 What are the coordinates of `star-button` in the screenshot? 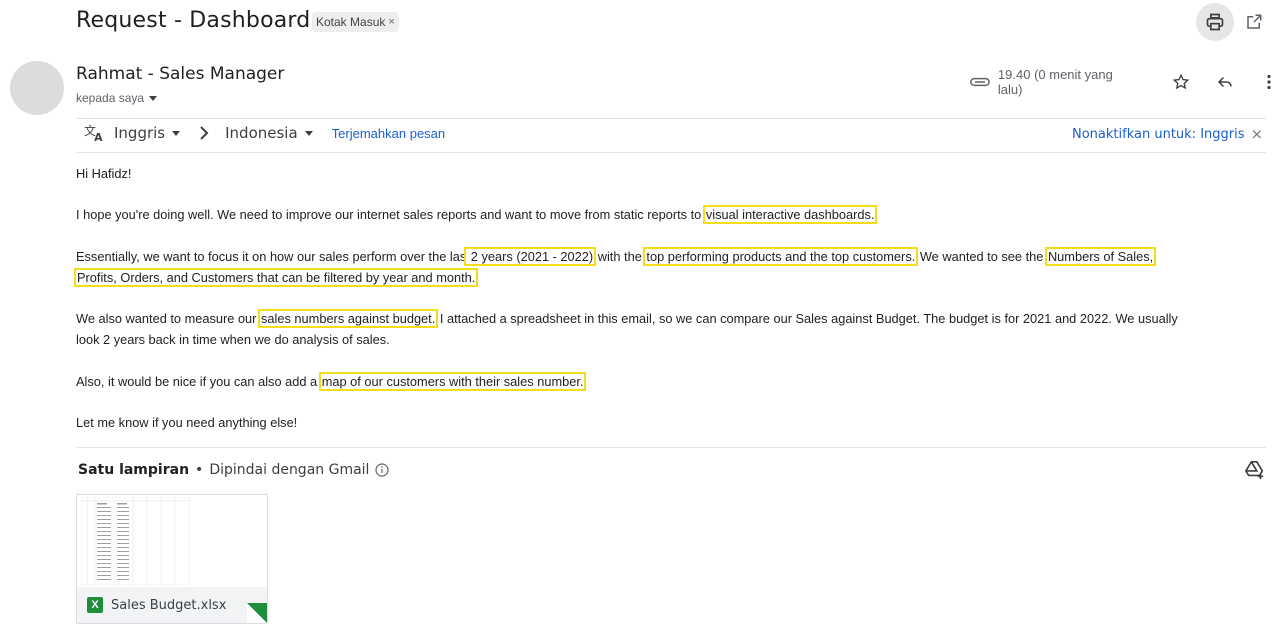 It's located at (1181, 82).